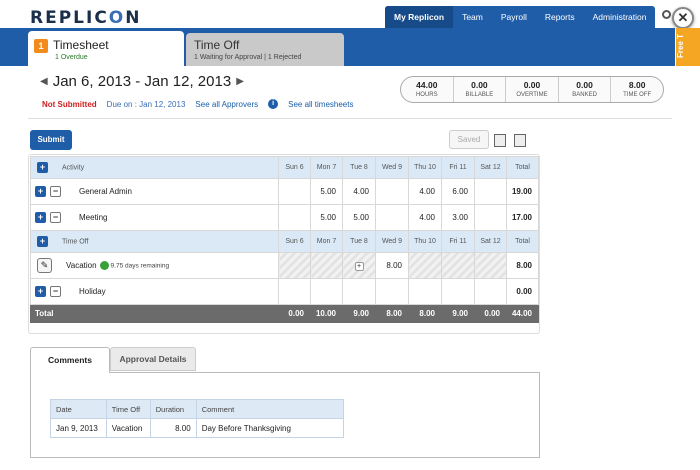 This screenshot has width=700, height=470. What do you see at coordinates (226, 104) in the screenshot?
I see `see-all-approvers-link: See all Approvers` at bounding box center [226, 104].